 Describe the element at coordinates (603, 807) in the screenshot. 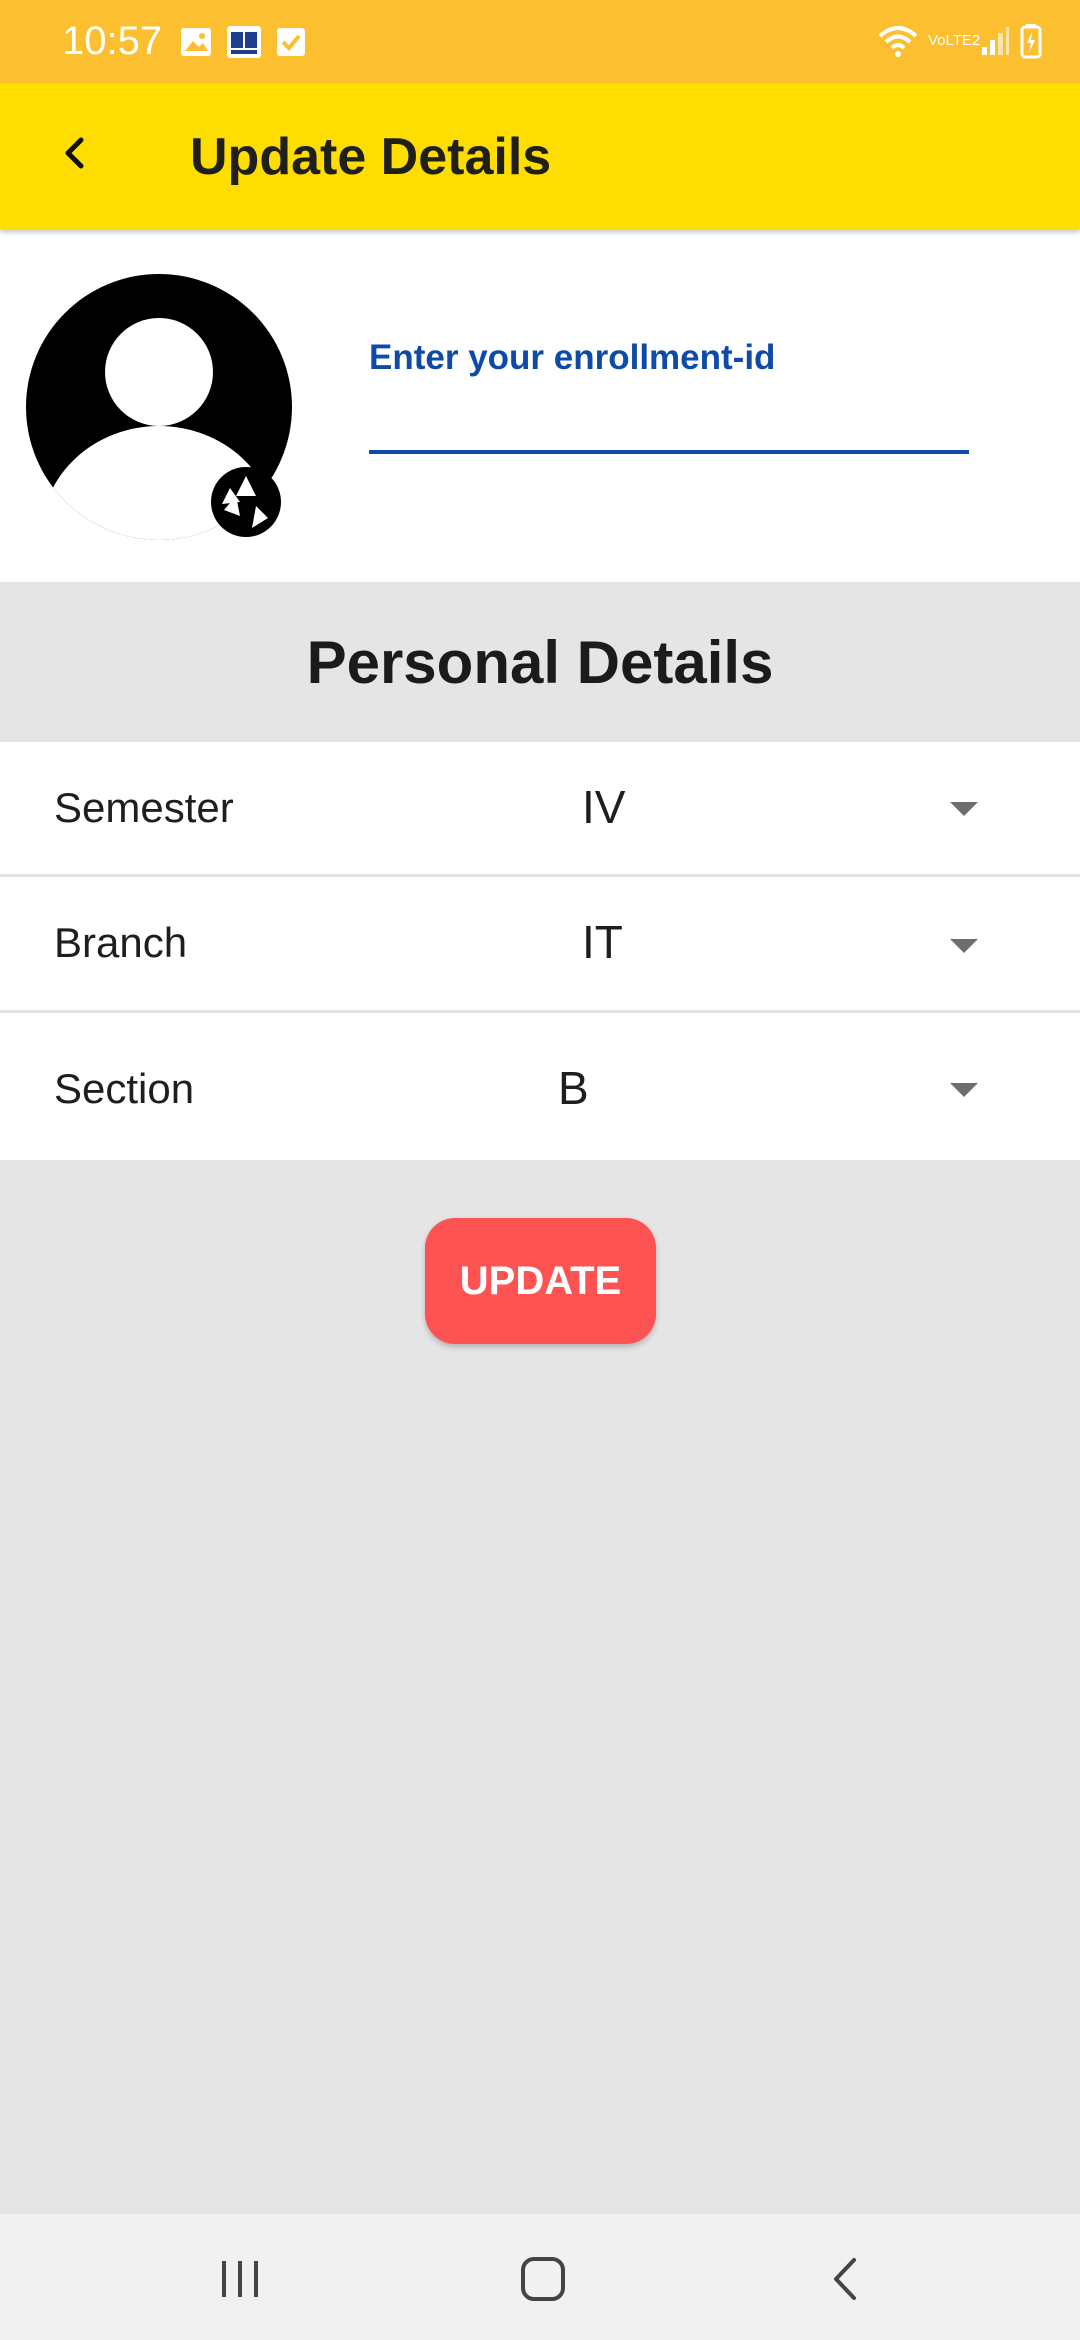

I see `semester-dropdown: IV` at that location.